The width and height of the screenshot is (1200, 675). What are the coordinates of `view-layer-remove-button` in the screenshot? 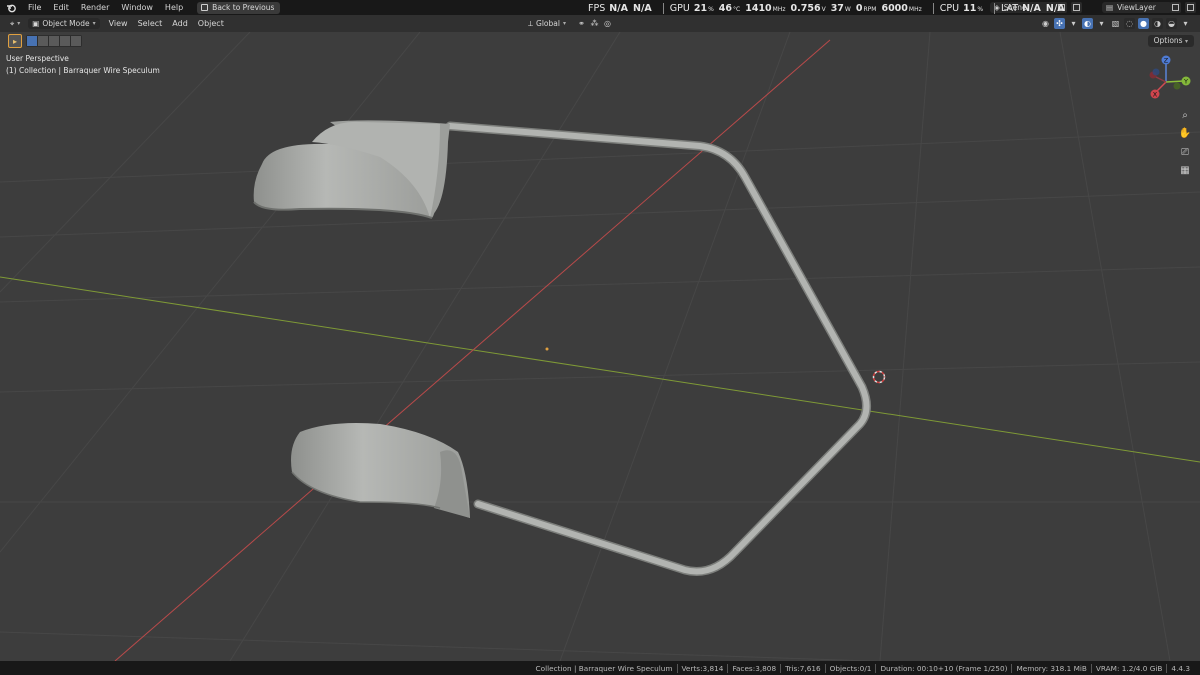 It's located at (1190, 7).